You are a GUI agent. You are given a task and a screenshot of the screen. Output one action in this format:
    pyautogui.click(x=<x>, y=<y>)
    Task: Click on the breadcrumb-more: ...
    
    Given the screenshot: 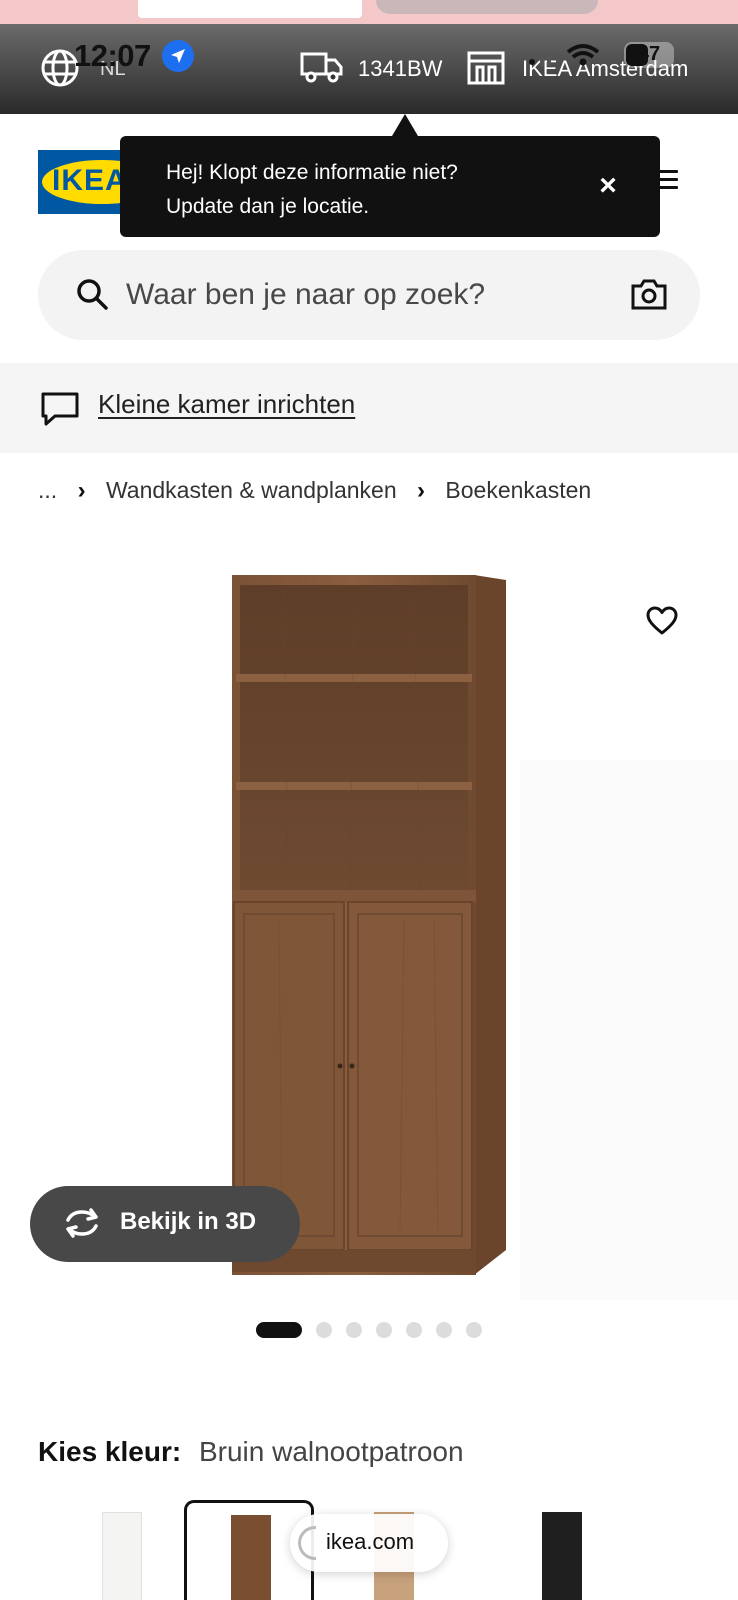 What is the action you would take?
    pyautogui.click(x=47, y=490)
    